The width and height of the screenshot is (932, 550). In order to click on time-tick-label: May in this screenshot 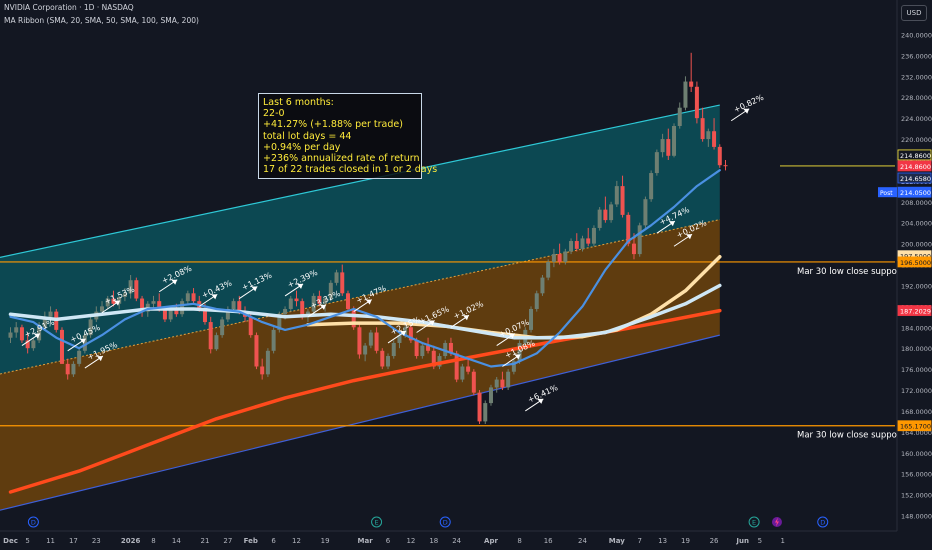, I will do `click(617, 541)`.